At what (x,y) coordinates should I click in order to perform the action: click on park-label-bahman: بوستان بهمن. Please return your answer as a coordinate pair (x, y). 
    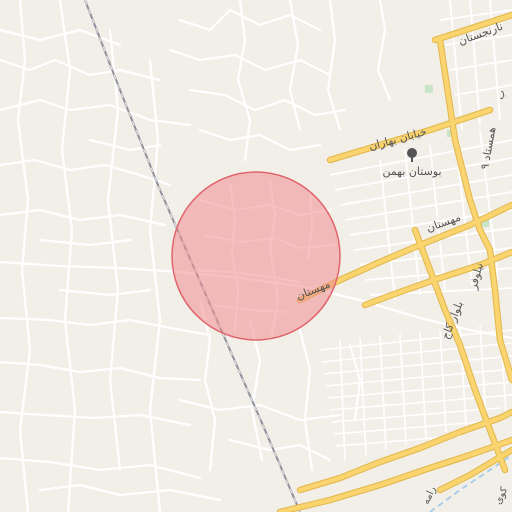
    Looking at the image, I should click on (411, 171).